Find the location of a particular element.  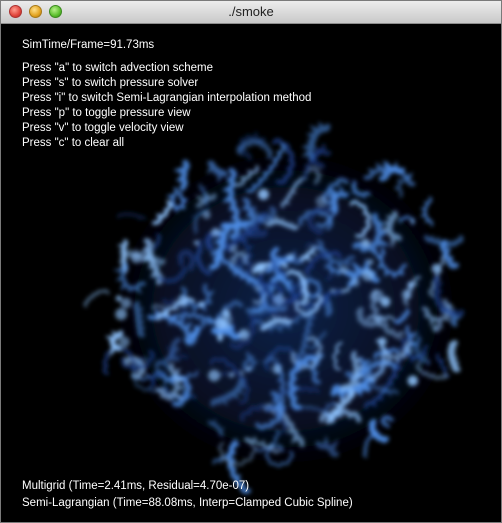

help-line: Press "v" to toggle velocity view is located at coordinates (103, 128).